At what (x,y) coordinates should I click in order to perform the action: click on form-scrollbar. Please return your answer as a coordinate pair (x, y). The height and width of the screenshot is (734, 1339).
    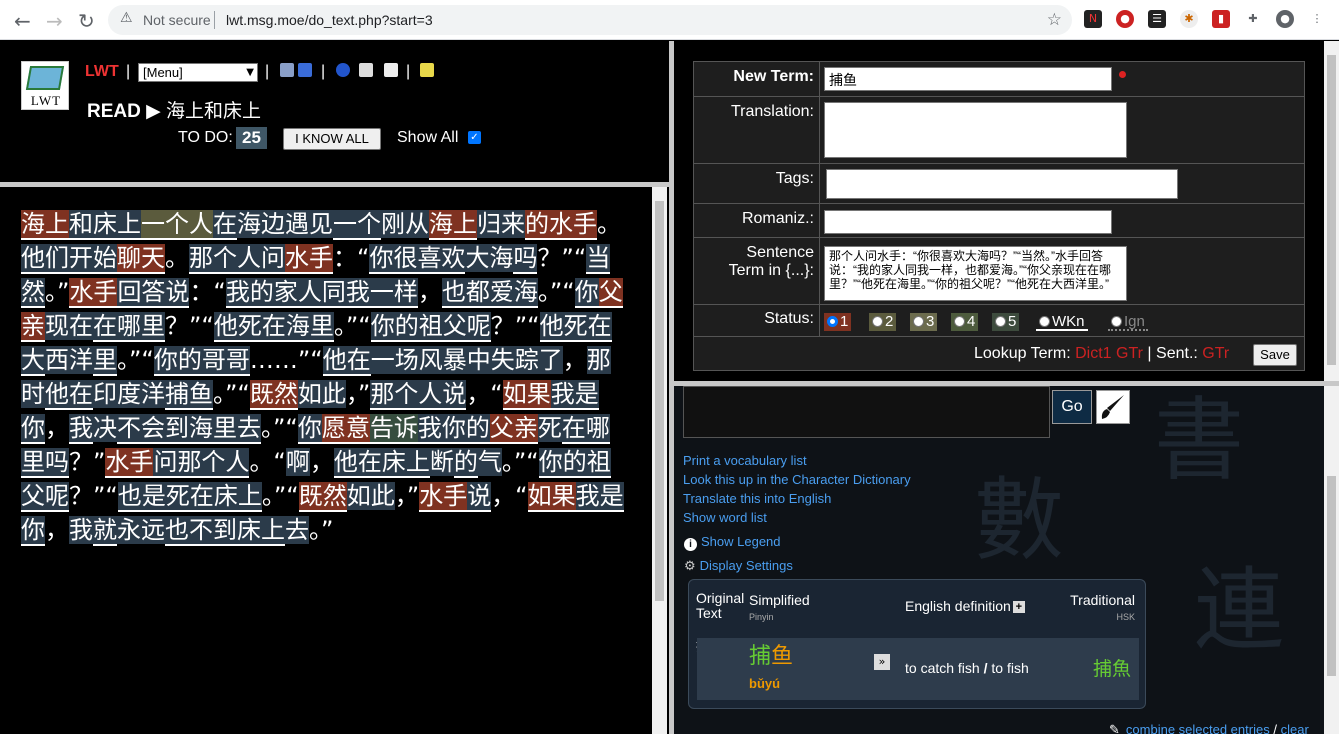
    Looking at the image, I should click on (1331, 211).